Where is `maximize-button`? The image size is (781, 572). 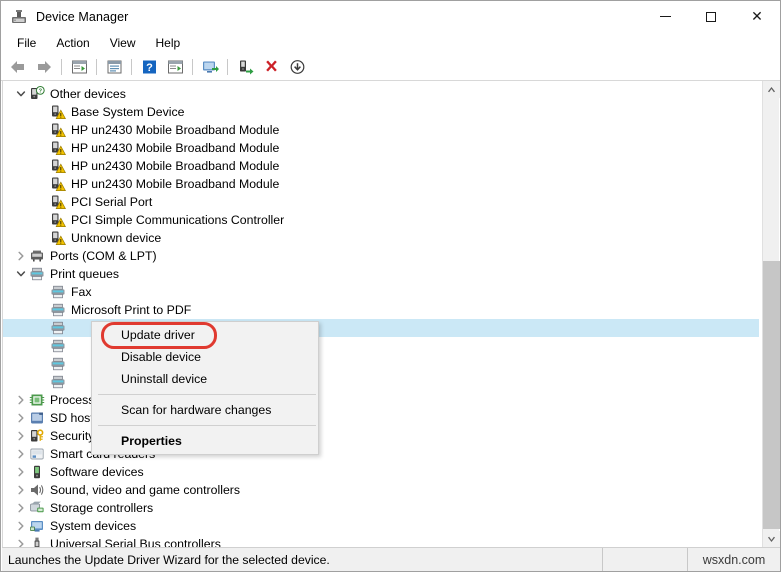
maximize-button is located at coordinates (711, 16).